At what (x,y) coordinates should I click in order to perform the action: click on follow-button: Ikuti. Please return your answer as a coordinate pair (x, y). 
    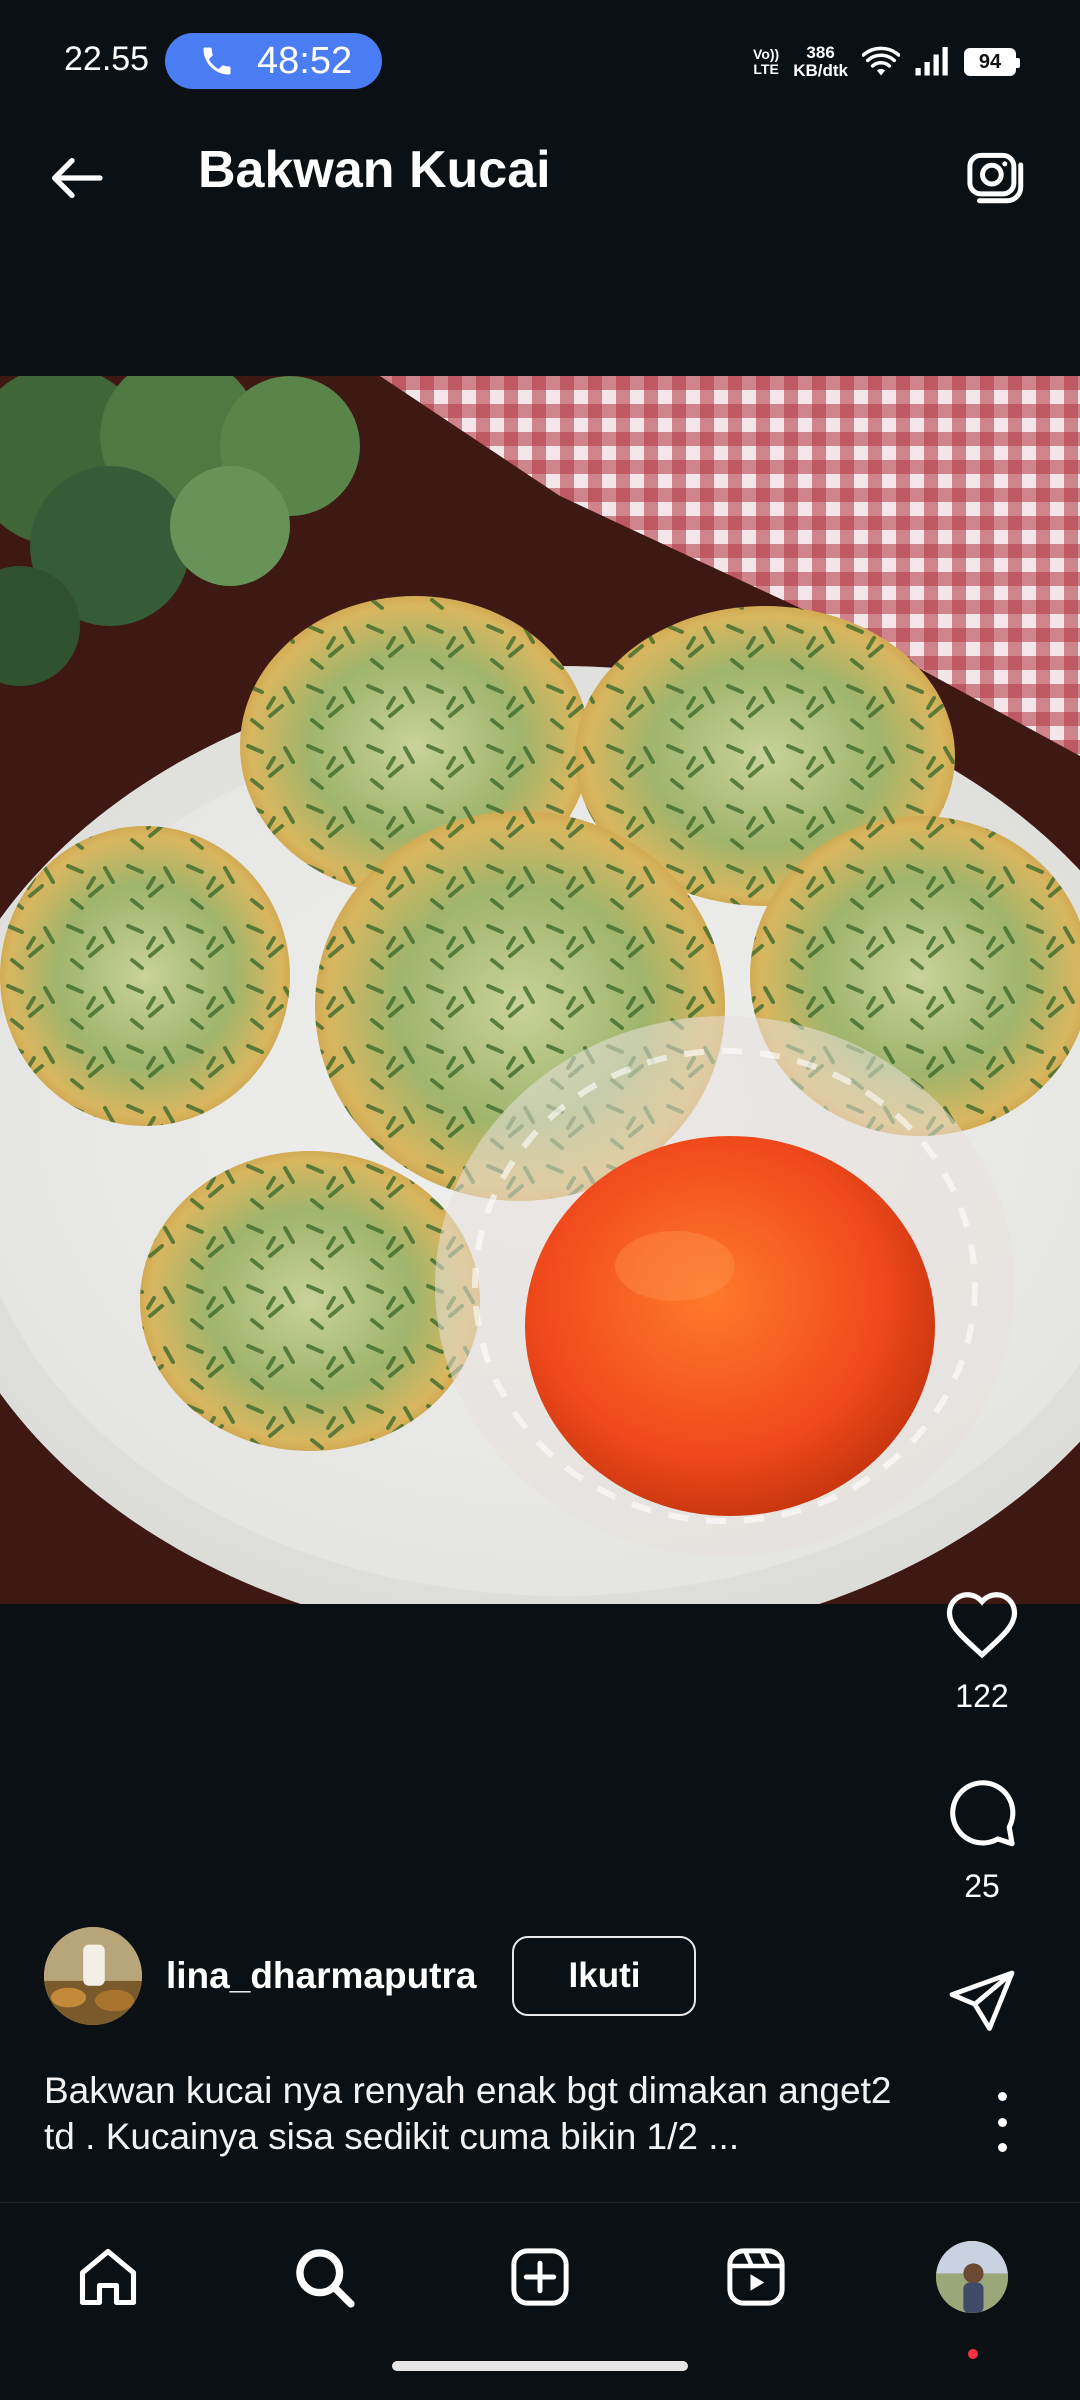
    Looking at the image, I should click on (604, 1976).